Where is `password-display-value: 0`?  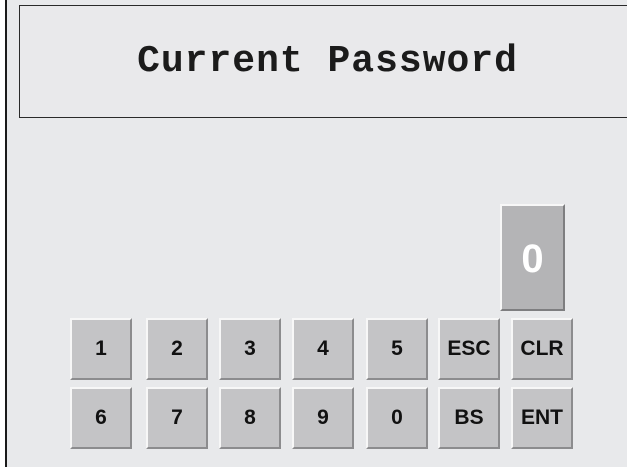 password-display-value: 0 is located at coordinates (532, 259).